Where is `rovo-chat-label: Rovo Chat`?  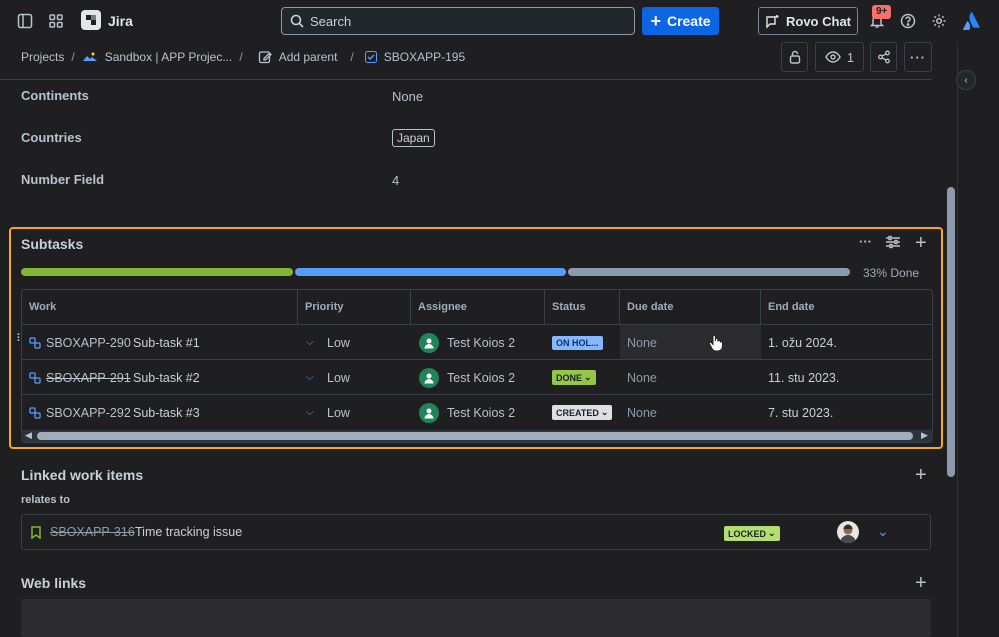 rovo-chat-label: Rovo Chat is located at coordinates (818, 21).